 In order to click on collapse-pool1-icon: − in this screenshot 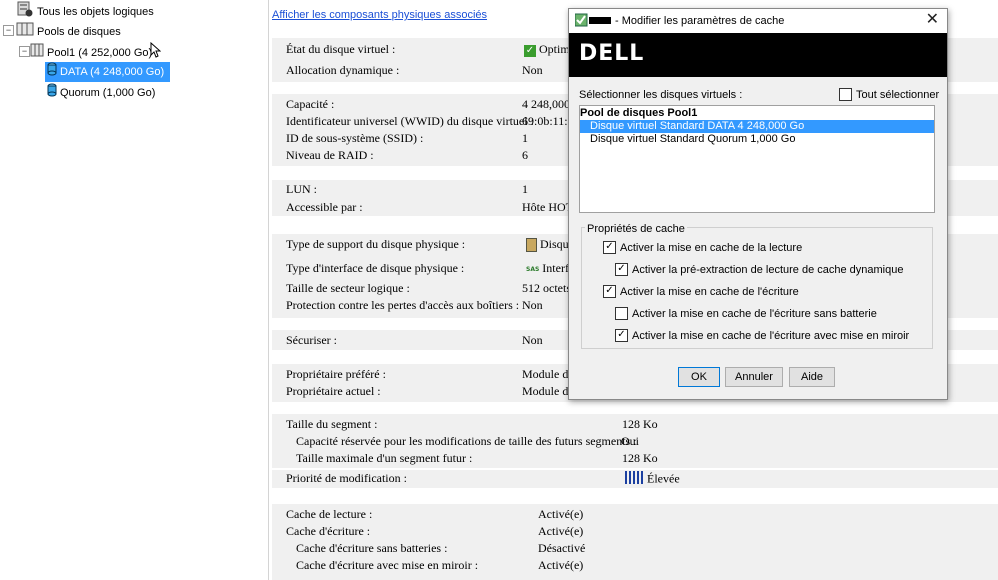, I will do `click(24, 51)`.